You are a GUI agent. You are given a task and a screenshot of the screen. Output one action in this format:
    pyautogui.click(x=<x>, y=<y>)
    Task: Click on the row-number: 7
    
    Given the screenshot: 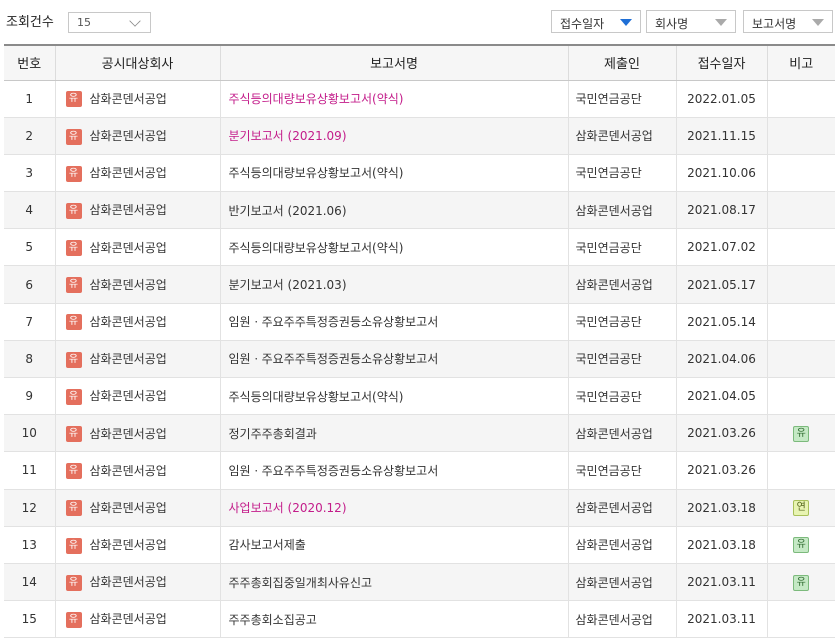 What is the action you would take?
    pyautogui.click(x=29, y=322)
    